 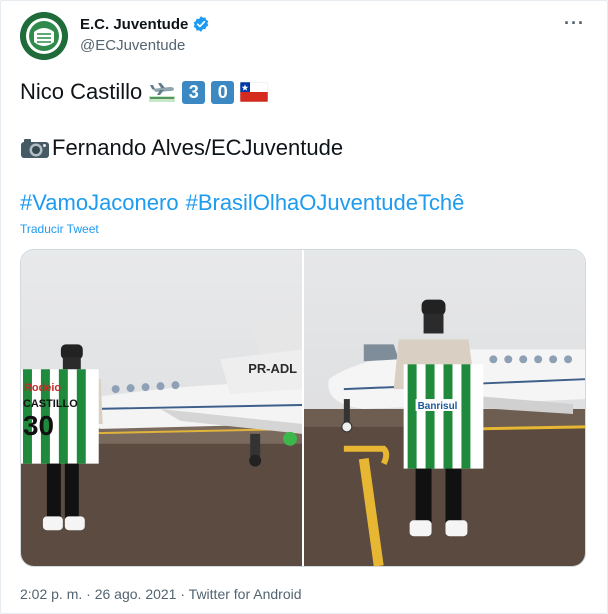 I want to click on author-handle: @ECJuventude, so click(x=132, y=45).